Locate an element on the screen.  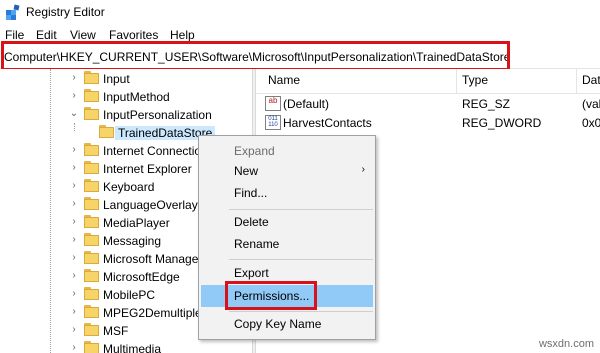
value-row-harvestcontacts: 011 110 HarvestContacts REG_DWORD 0x0 is located at coordinates (428, 123).